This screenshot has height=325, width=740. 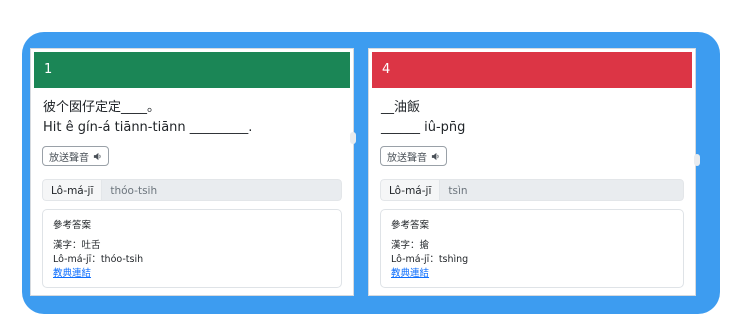 What do you see at coordinates (48, 69) in the screenshot?
I see `question-number: 1` at bounding box center [48, 69].